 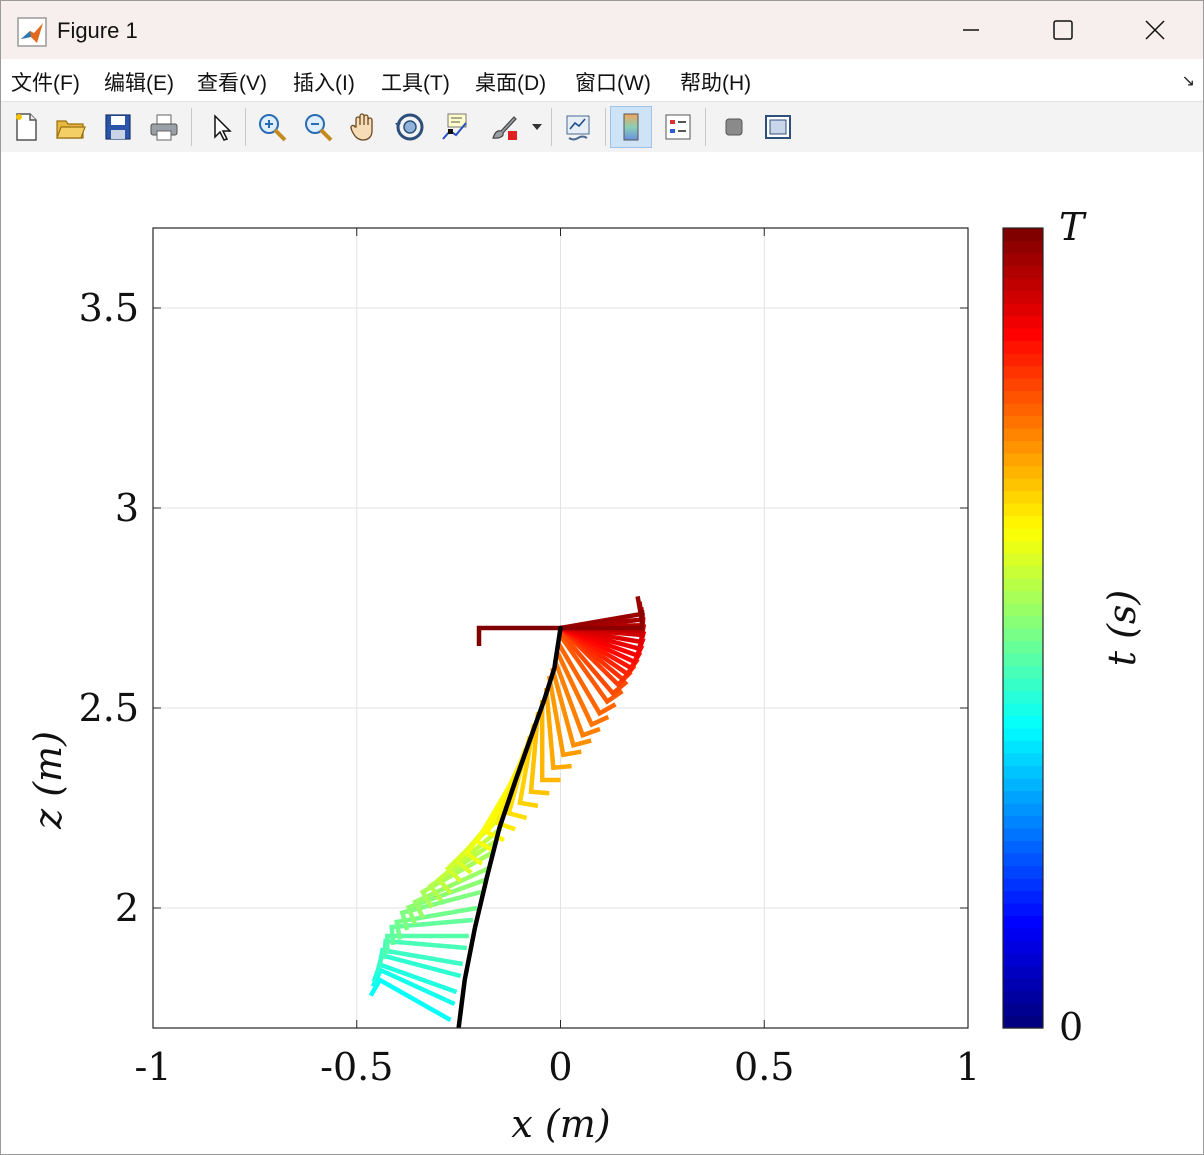 I want to click on menu-window: 窗口(W), so click(x=613, y=82).